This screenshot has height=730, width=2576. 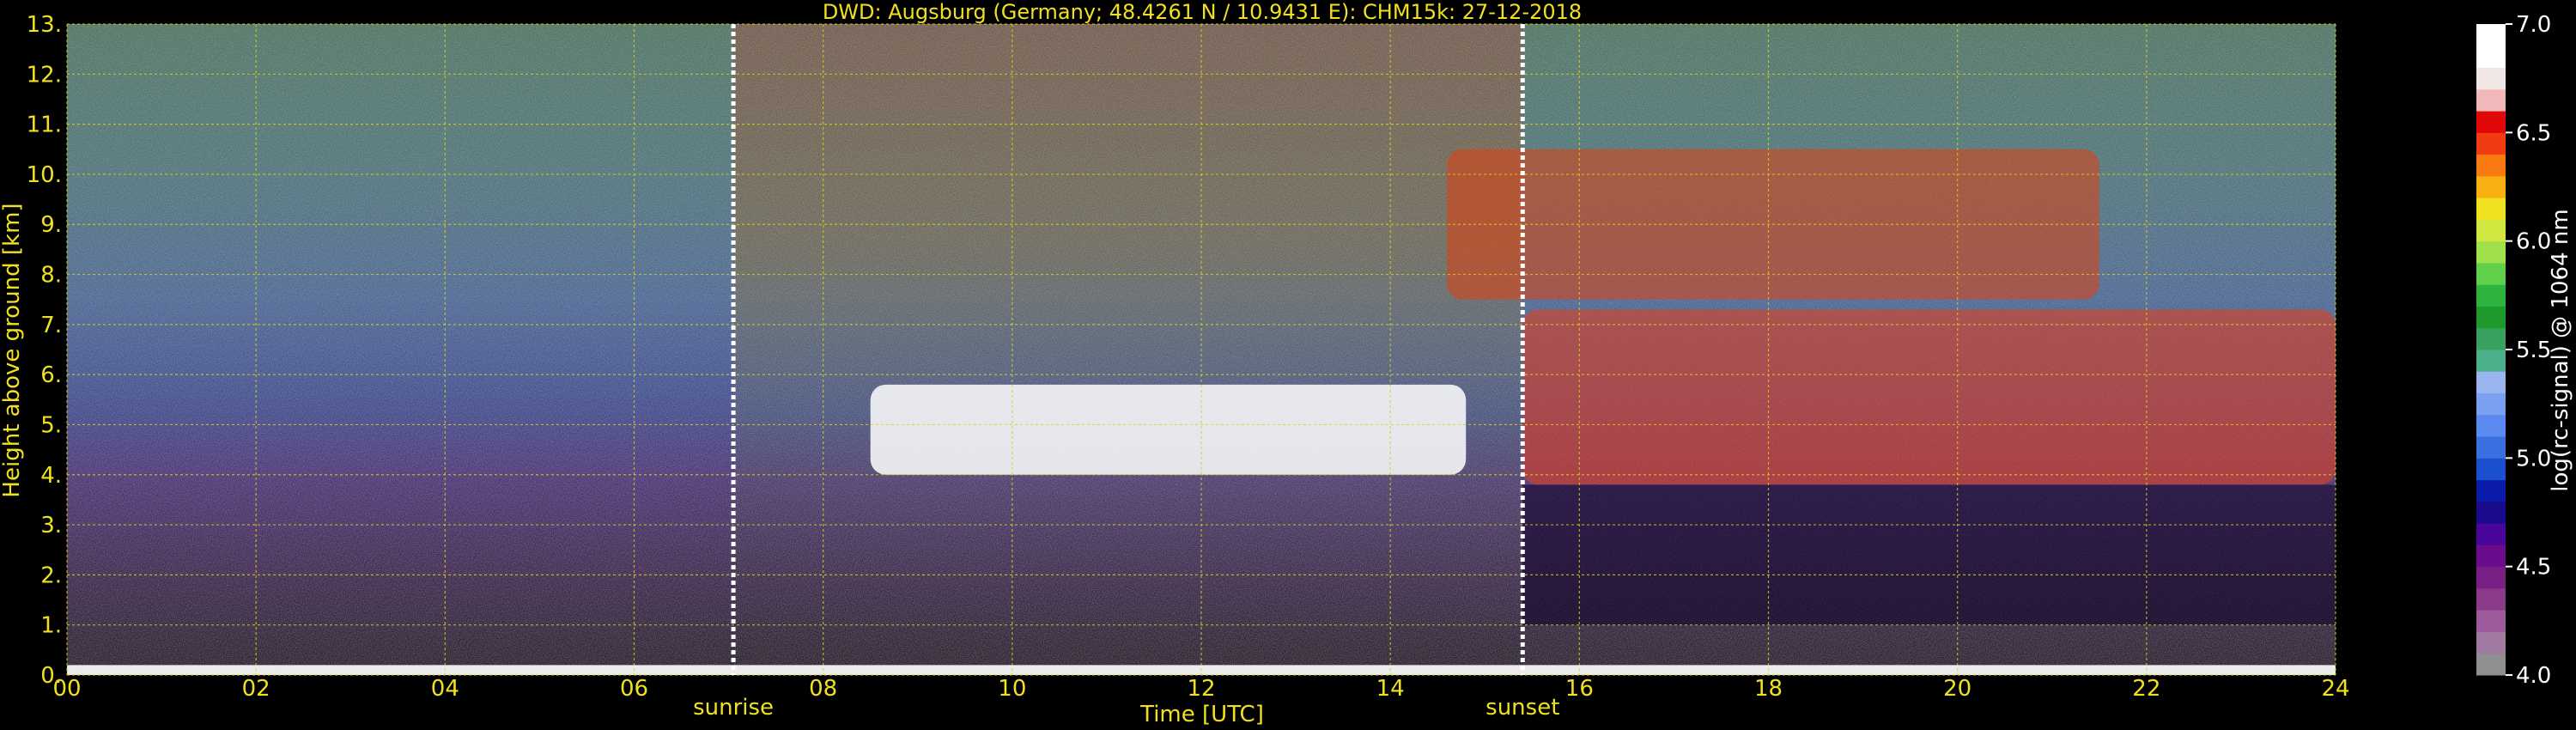 What do you see at coordinates (44, 125) in the screenshot?
I see `y-tick-label: 11.` at bounding box center [44, 125].